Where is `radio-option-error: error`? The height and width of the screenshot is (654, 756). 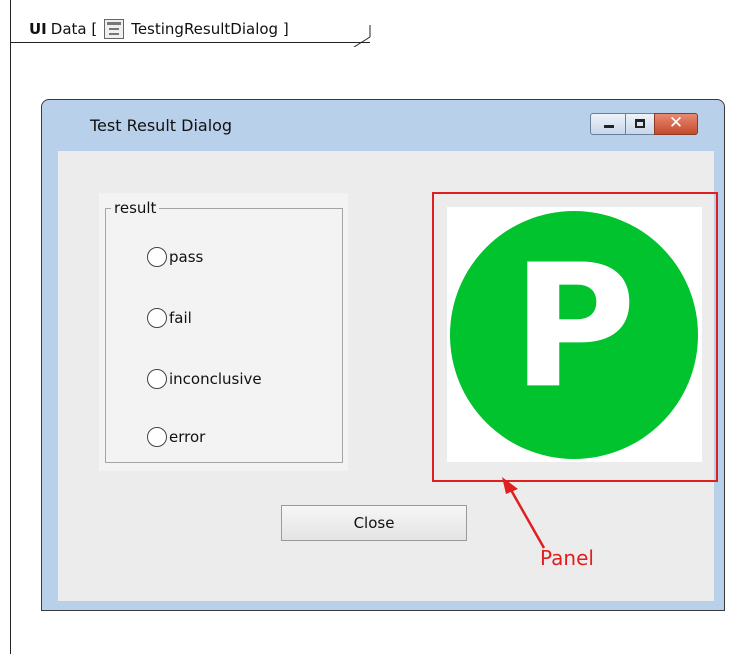 radio-option-error: error is located at coordinates (176, 437).